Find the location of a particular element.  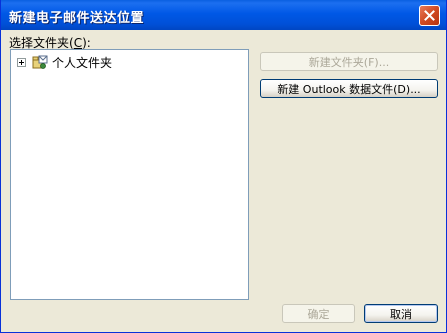

tree-item-personal-folders: 个人文件夹 is located at coordinates (64, 62).